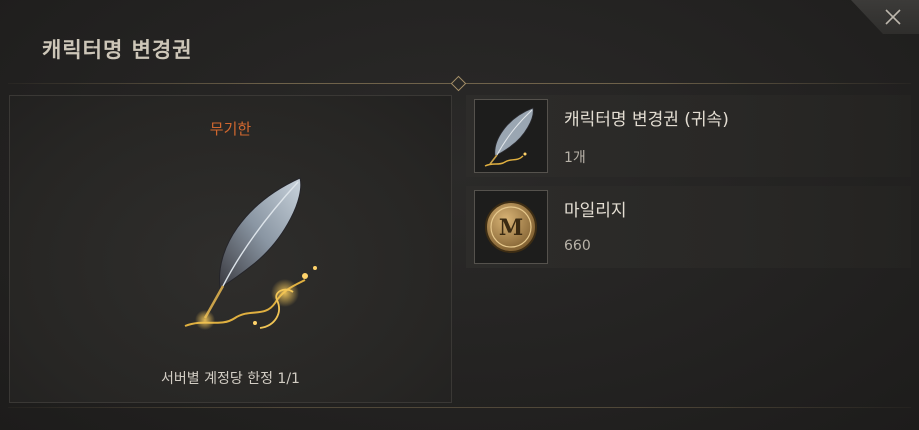 The height and width of the screenshot is (430, 919). I want to click on item-count: 1개, so click(575, 158).